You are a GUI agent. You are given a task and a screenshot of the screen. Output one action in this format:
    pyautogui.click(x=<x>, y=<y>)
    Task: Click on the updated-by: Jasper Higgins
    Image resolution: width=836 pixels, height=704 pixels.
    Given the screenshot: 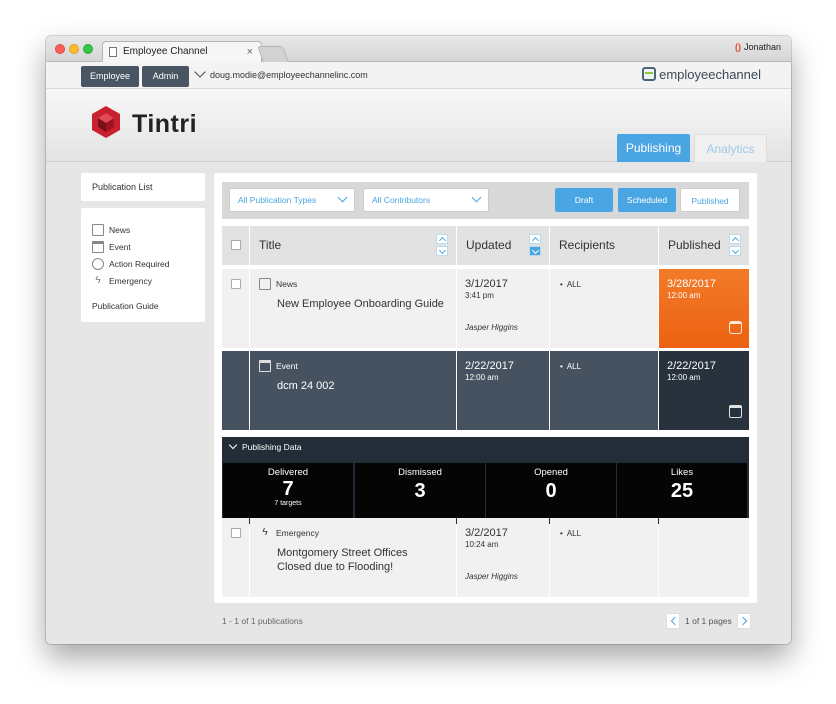 What is the action you would take?
    pyautogui.click(x=491, y=576)
    